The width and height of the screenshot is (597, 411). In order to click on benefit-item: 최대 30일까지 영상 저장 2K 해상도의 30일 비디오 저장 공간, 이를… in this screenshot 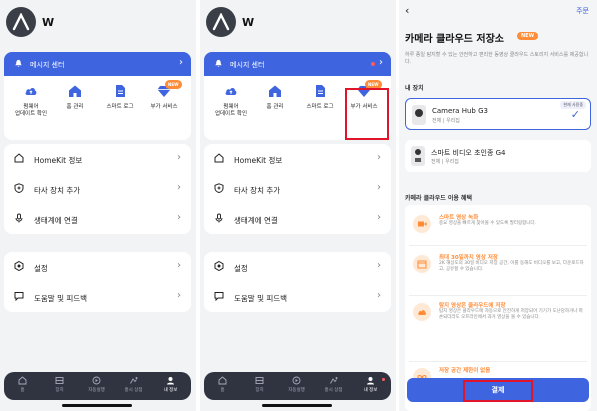, I will do `click(498, 273)`.